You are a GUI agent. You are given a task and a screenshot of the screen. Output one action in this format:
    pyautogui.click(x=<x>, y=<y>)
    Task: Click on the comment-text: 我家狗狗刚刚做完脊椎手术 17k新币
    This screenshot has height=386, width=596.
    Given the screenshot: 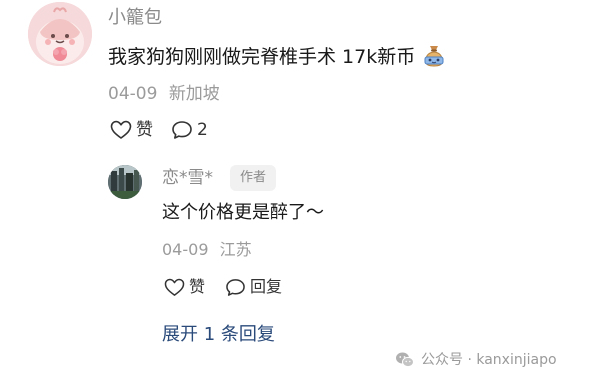 What is the action you would take?
    pyautogui.click(x=277, y=56)
    